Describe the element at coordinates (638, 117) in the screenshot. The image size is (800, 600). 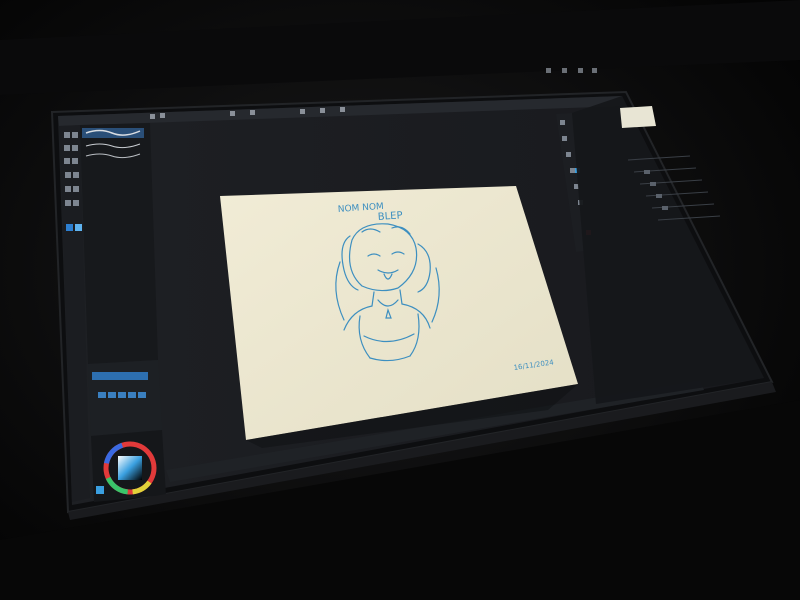
I see `navigator-preview` at that location.